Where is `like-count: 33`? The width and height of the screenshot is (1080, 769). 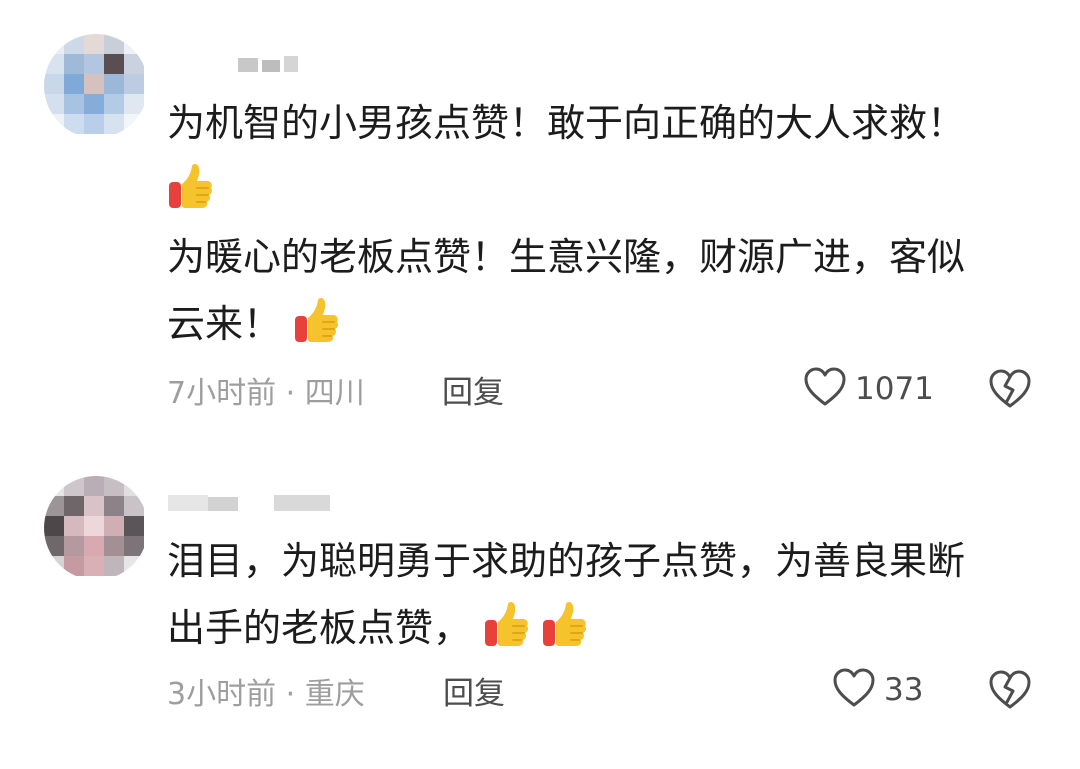
like-count: 33 is located at coordinates (904, 690).